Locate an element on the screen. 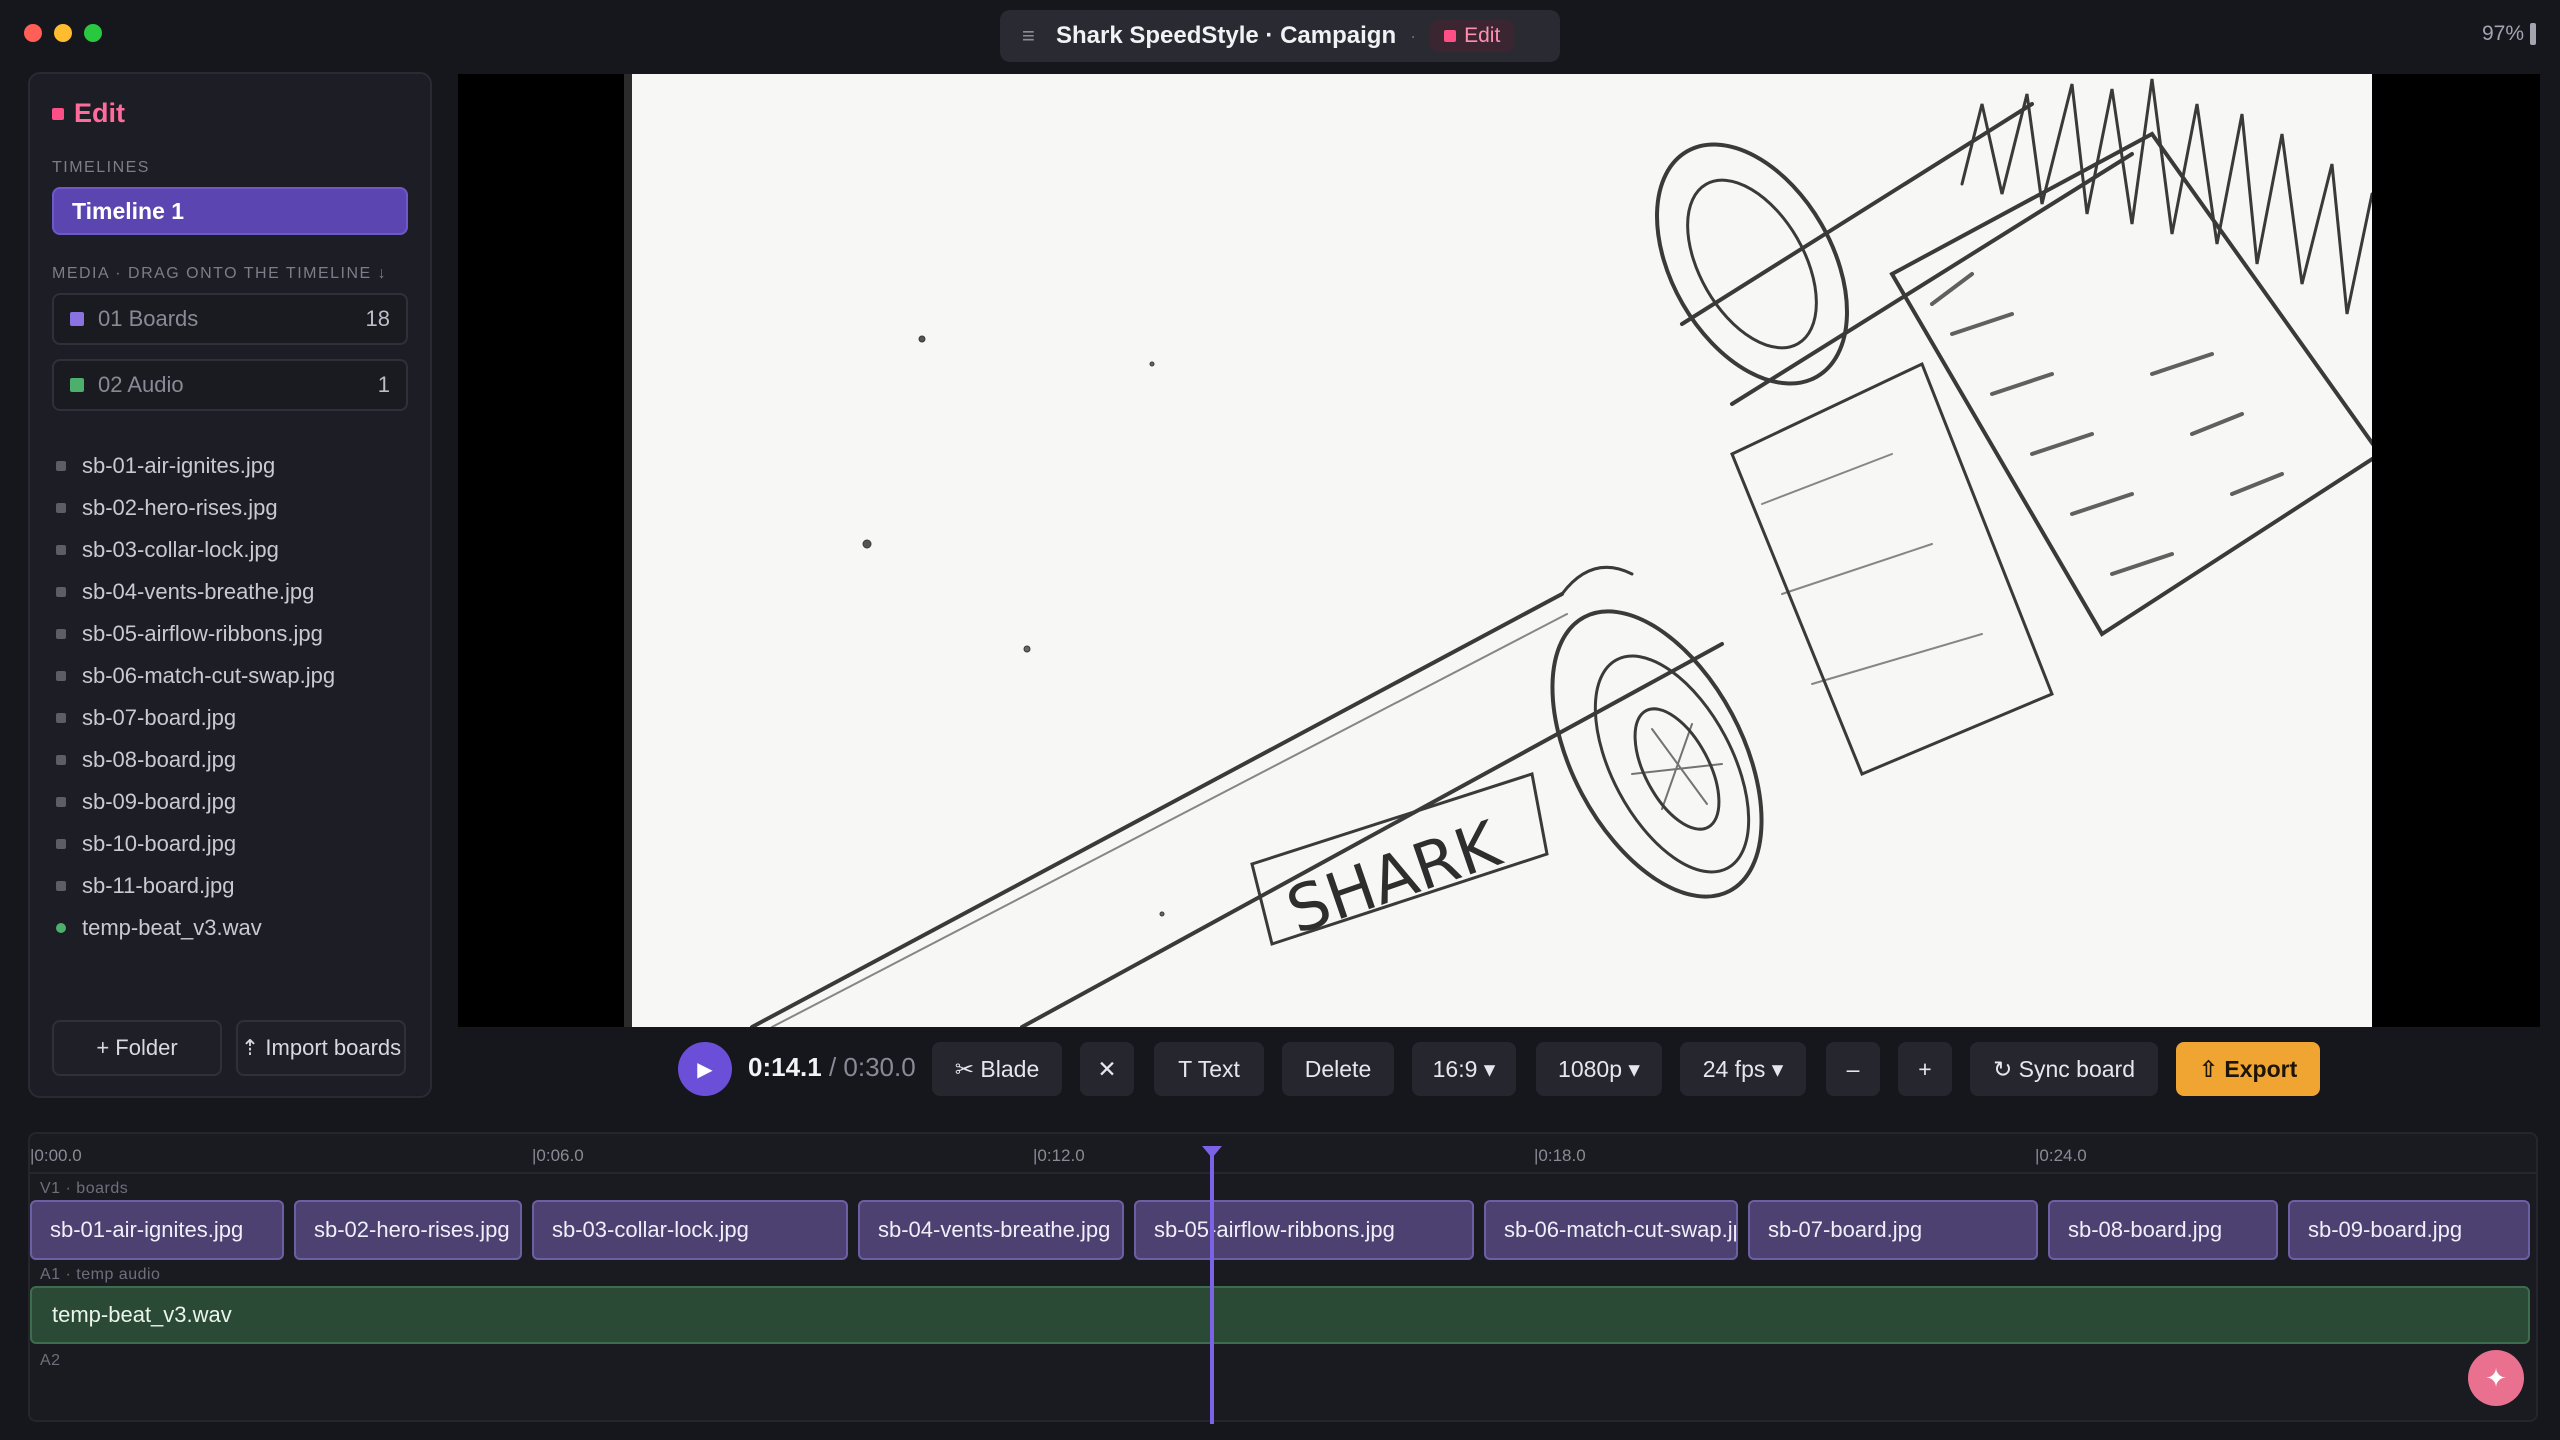 The image size is (2560, 1440). a1-track-label: A1 · temp audio is located at coordinates (100, 1274).